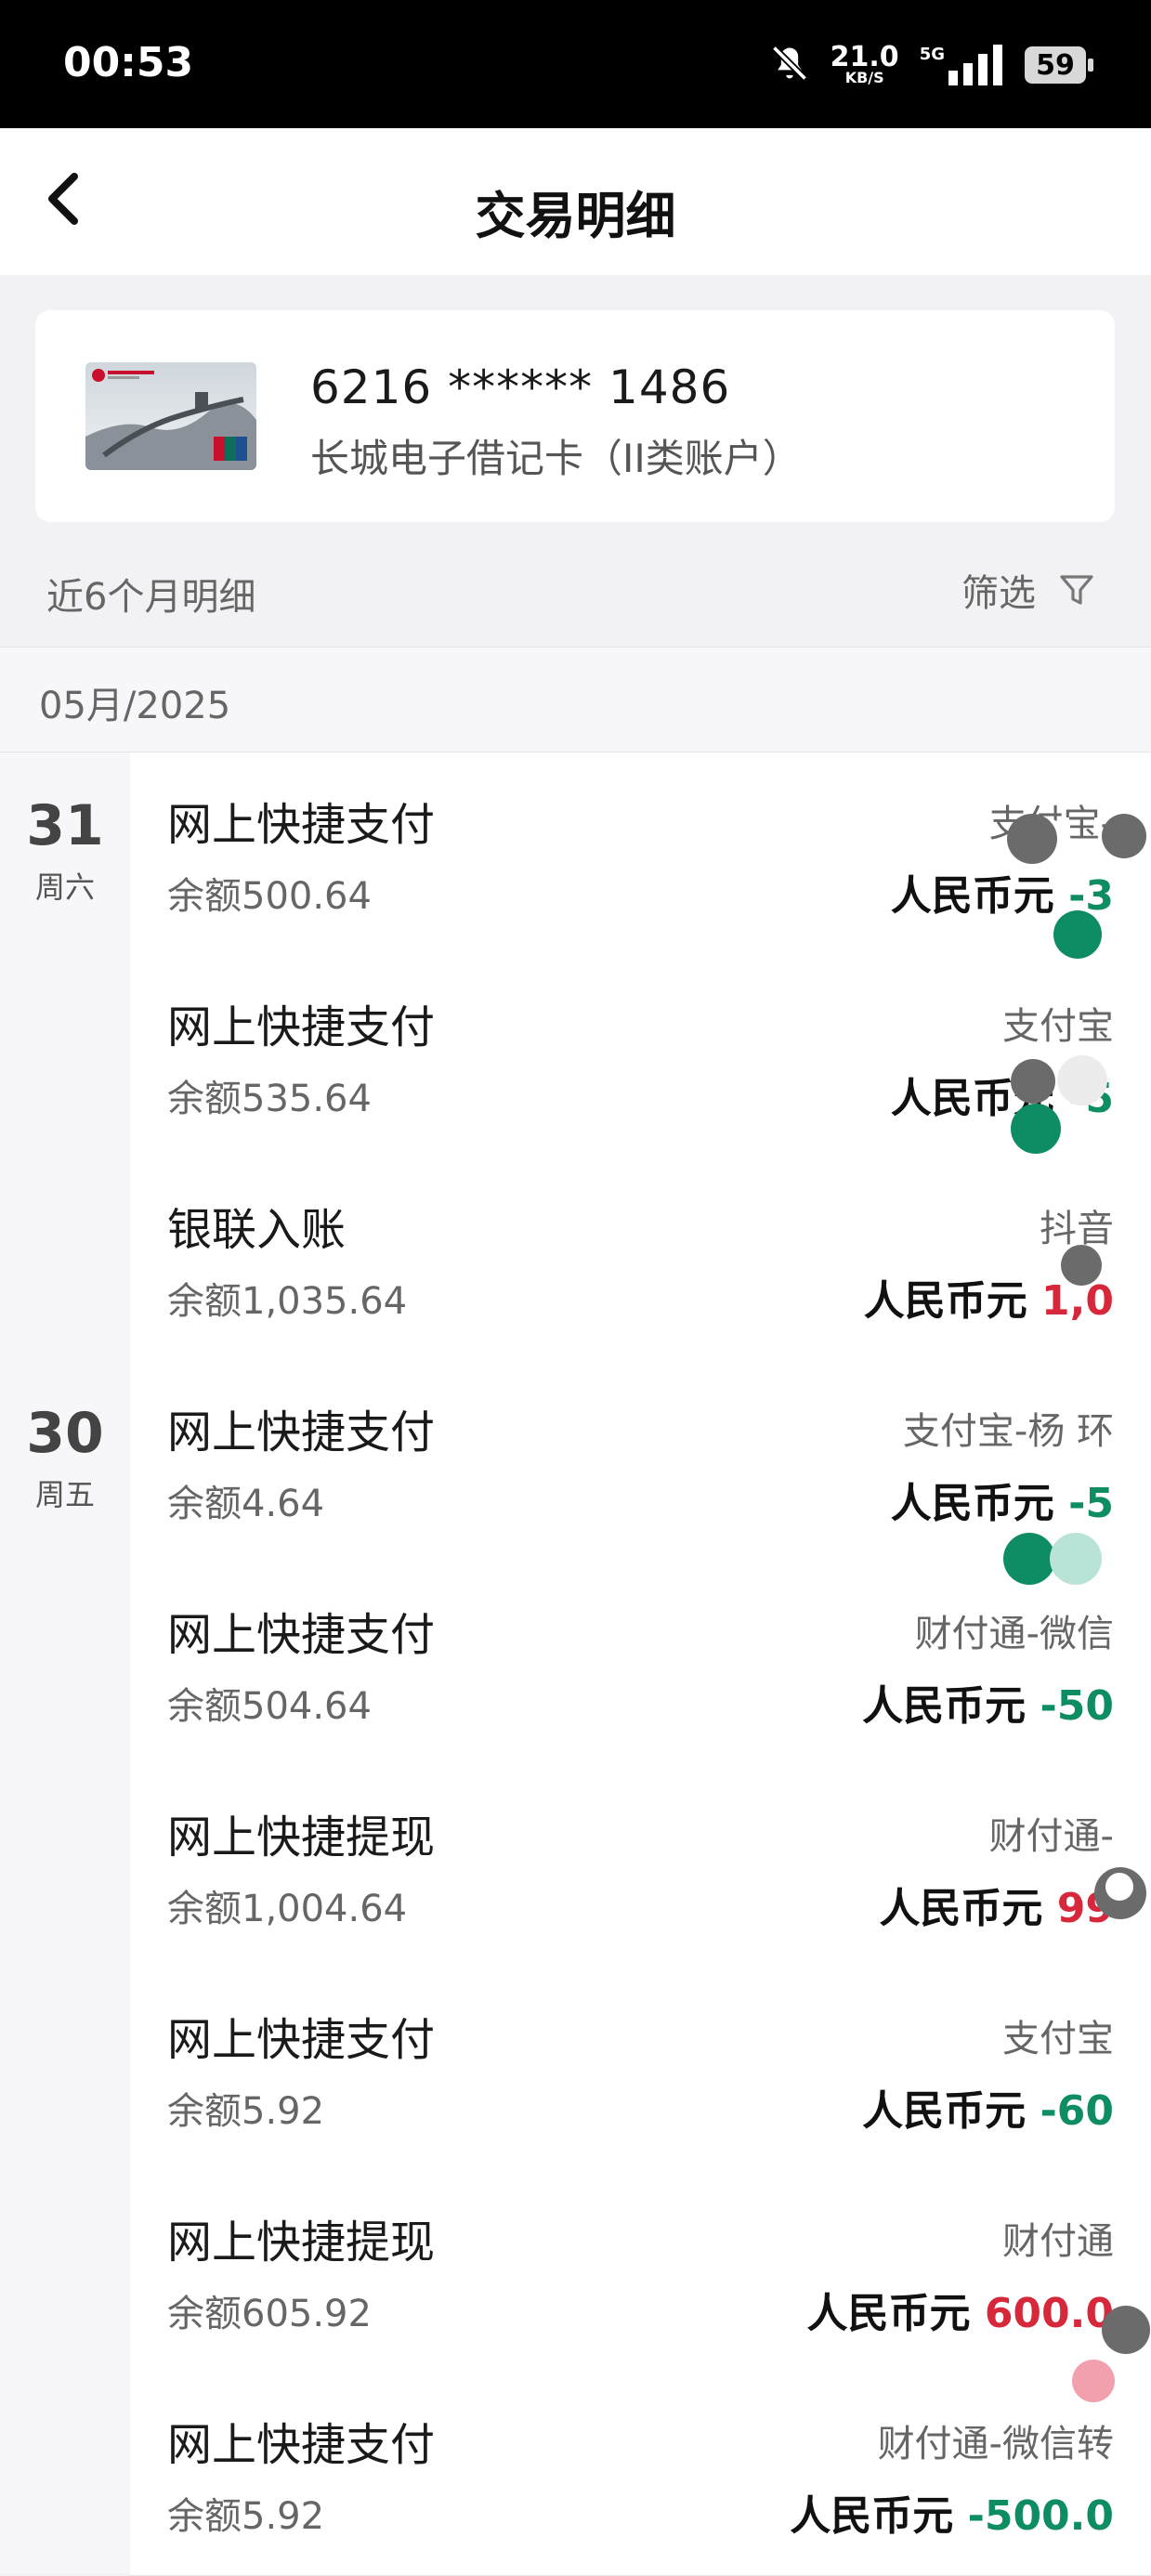  Describe the element at coordinates (269, 1706) in the screenshot. I see `transaction-balance: 余额504.64` at that location.